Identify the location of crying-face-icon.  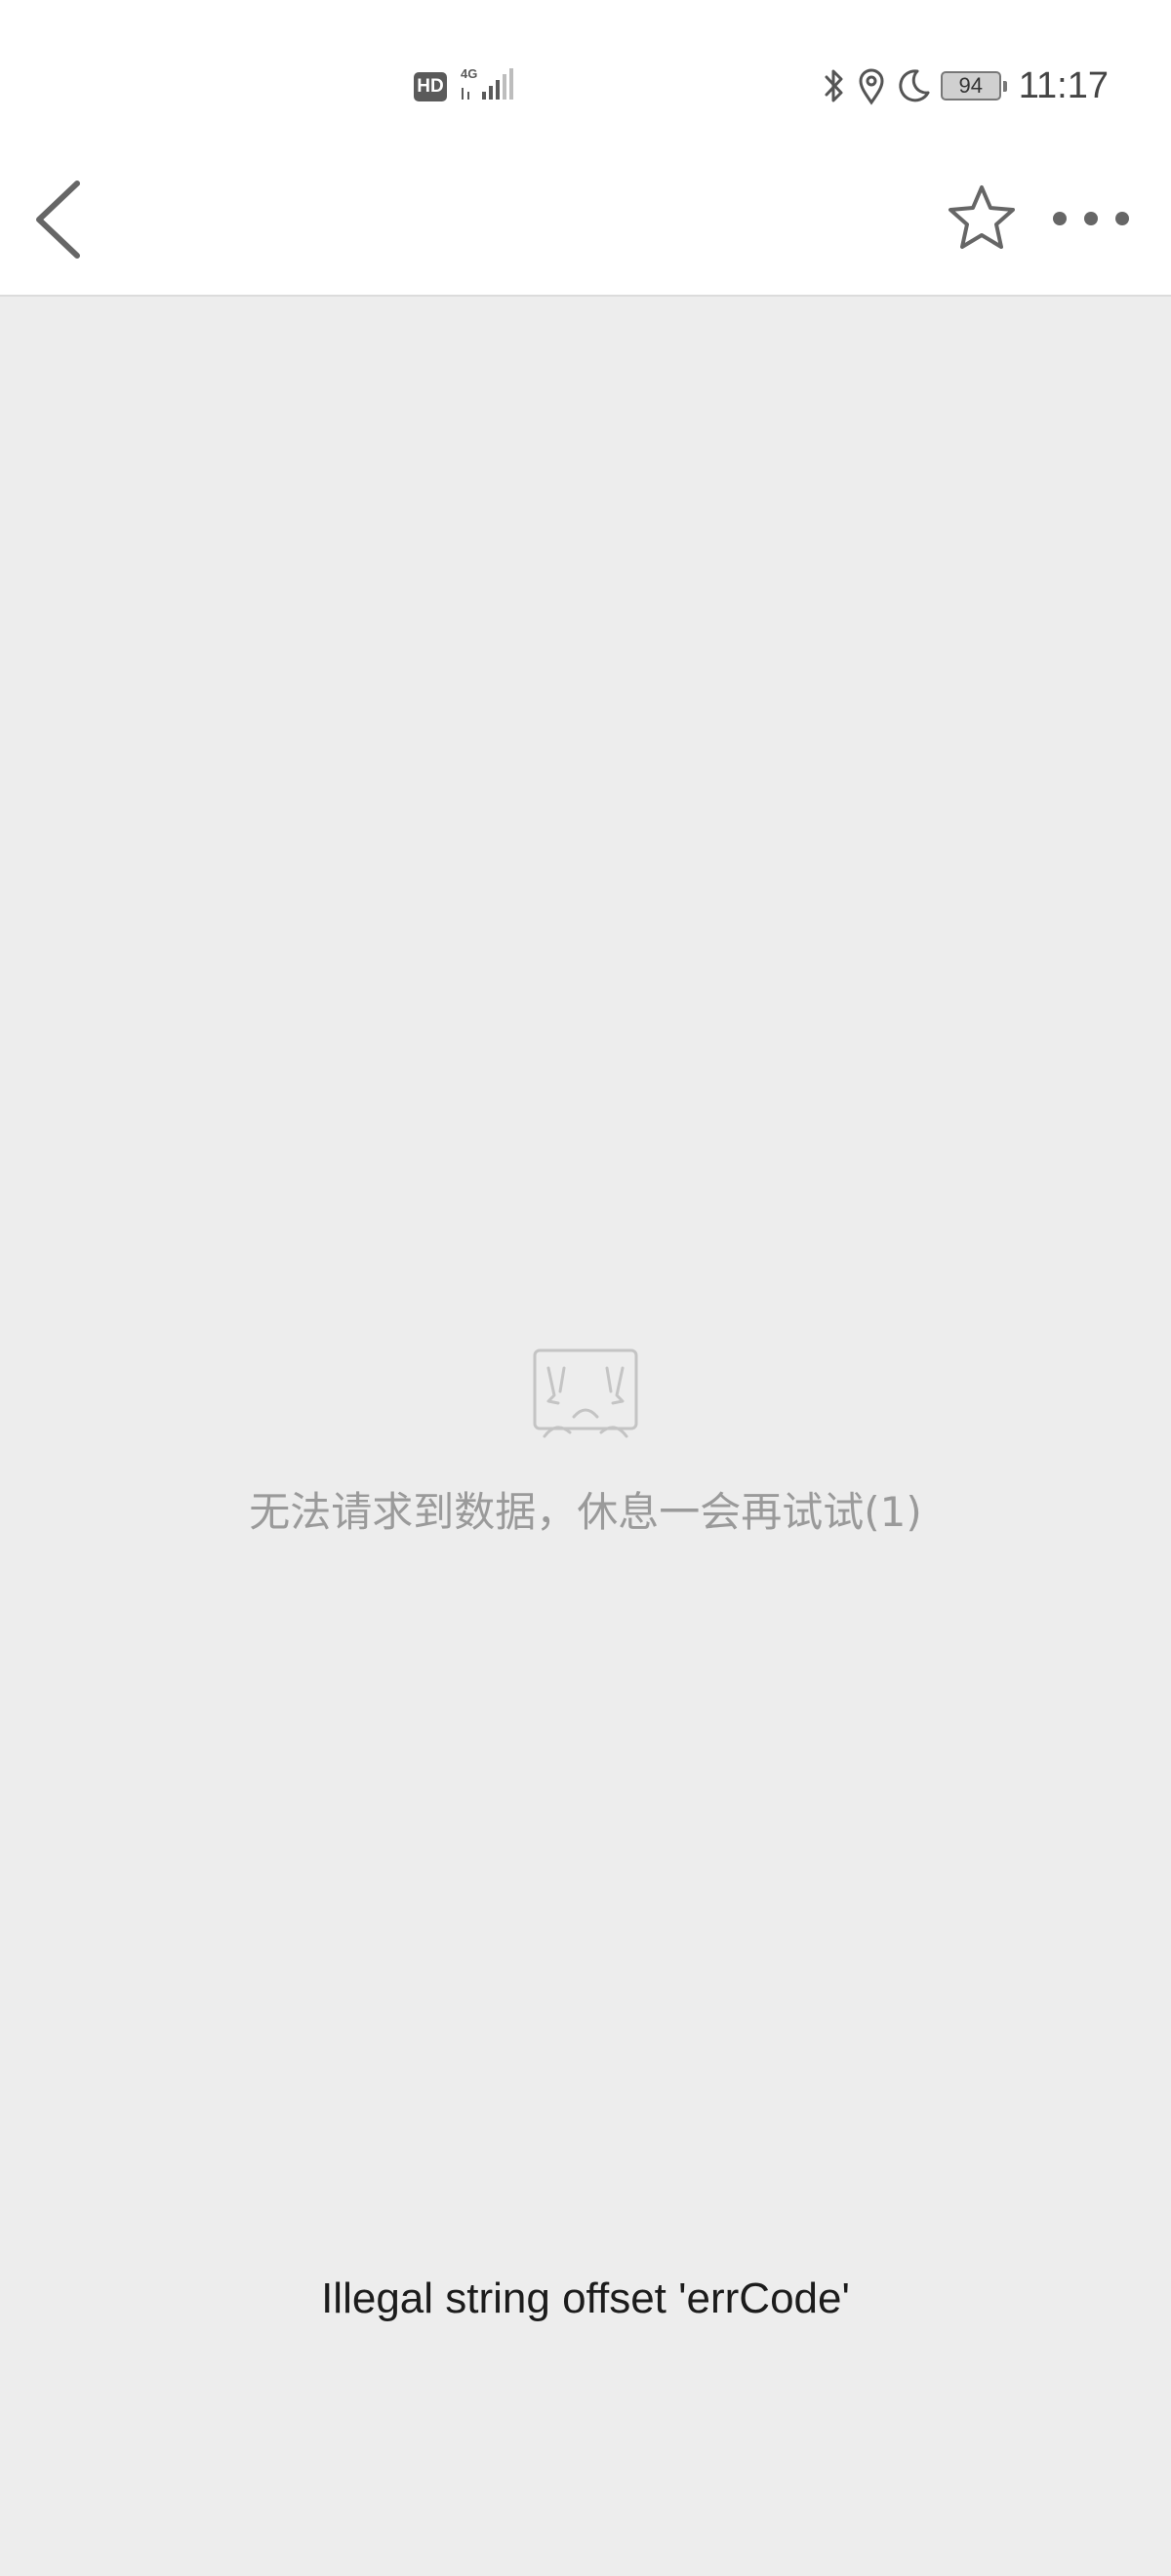
(585, 1393).